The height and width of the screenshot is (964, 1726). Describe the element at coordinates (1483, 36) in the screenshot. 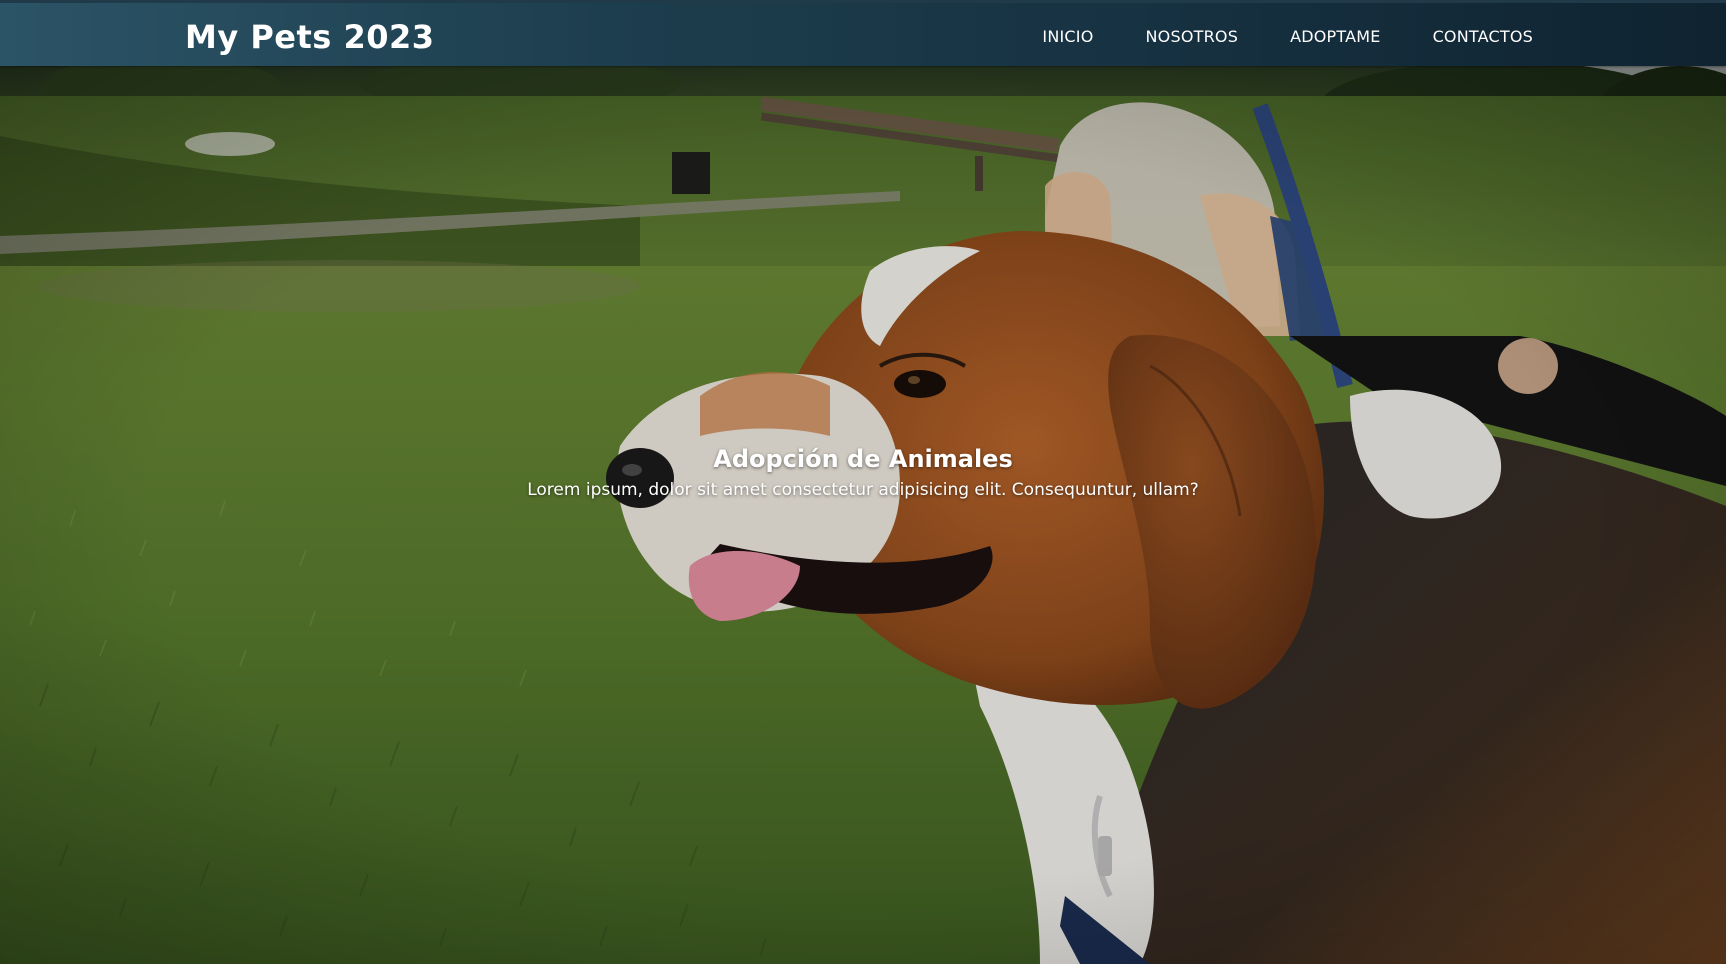

I see `nav-item-contactos: CONTACTOS` at that location.